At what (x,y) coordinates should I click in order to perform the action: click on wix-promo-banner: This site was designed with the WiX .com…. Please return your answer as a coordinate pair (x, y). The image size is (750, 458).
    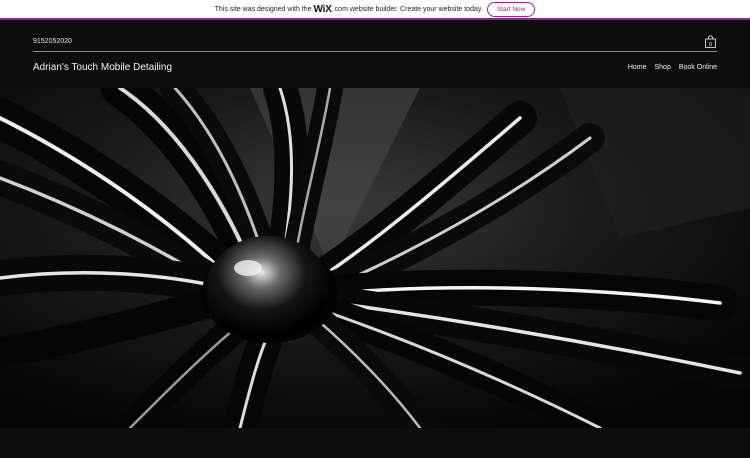
    Looking at the image, I should click on (375, 10).